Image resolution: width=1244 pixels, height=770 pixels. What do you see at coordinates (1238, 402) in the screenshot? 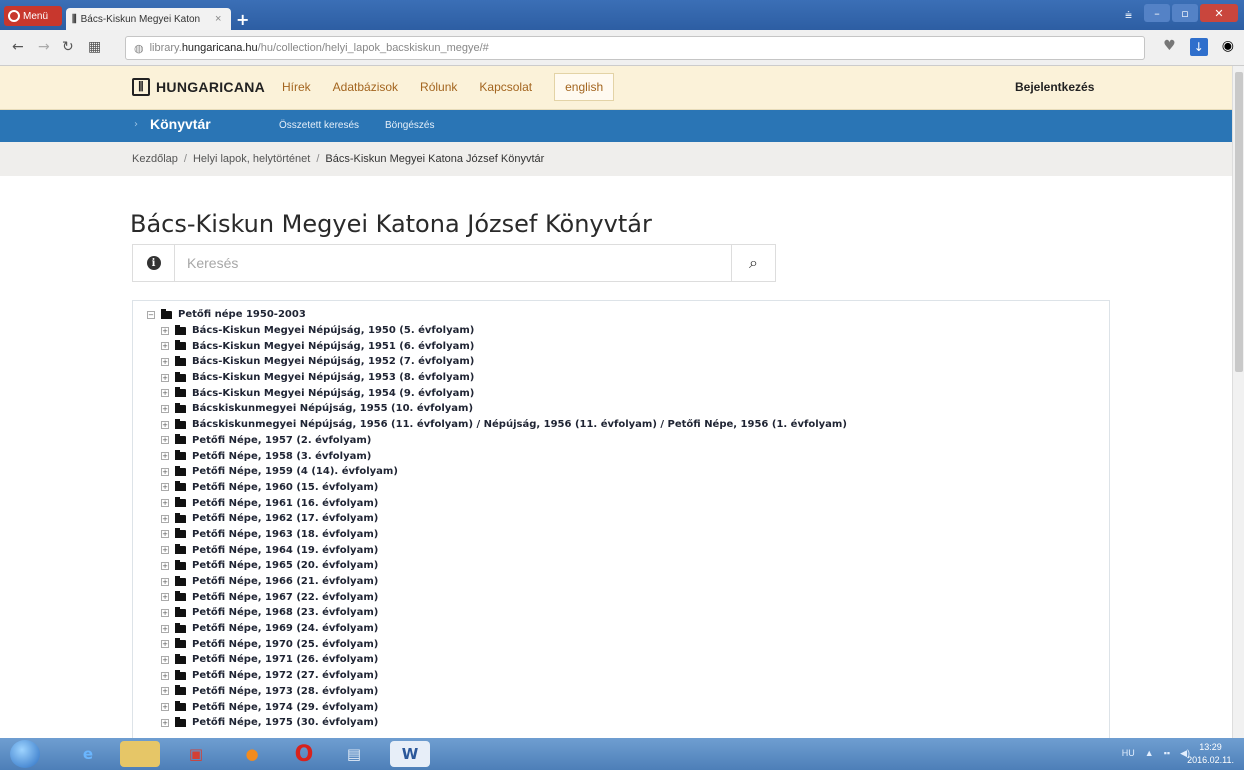
I see `page-scrollbar` at bounding box center [1238, 402].